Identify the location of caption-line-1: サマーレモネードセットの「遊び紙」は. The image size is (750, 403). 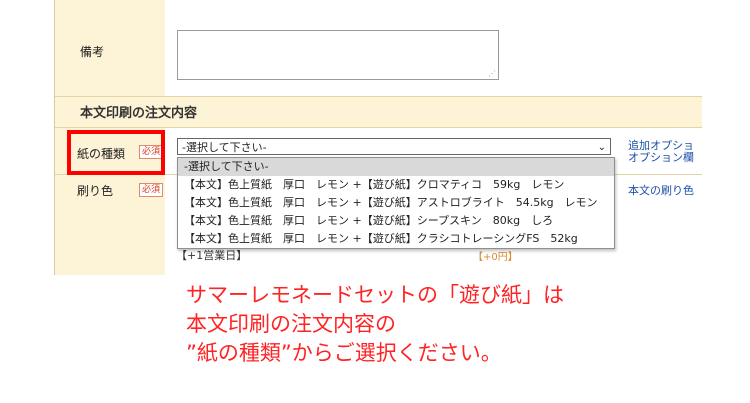
(375, 295).